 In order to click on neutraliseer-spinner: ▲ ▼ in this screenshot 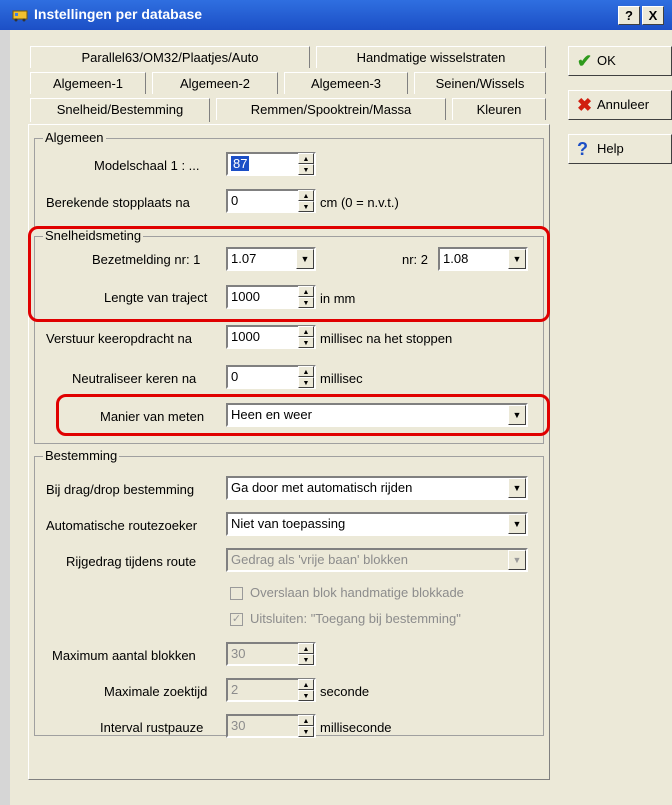, I will do `click(306, 377)`.